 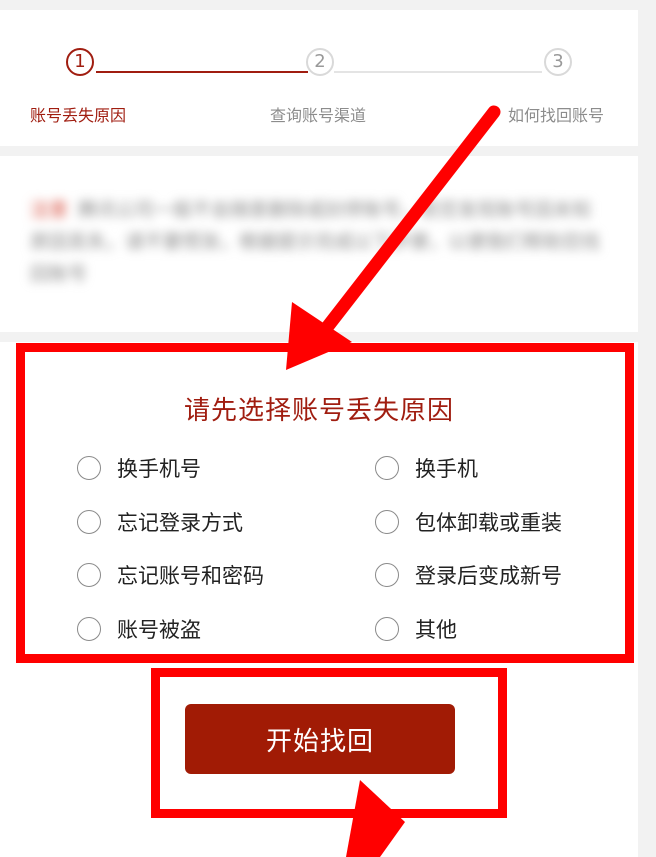 What do you see at coordinates (78, 115) in the screenshot?
I see `step-1-label: 账号丢失原因` at bounding box center [78, 115].